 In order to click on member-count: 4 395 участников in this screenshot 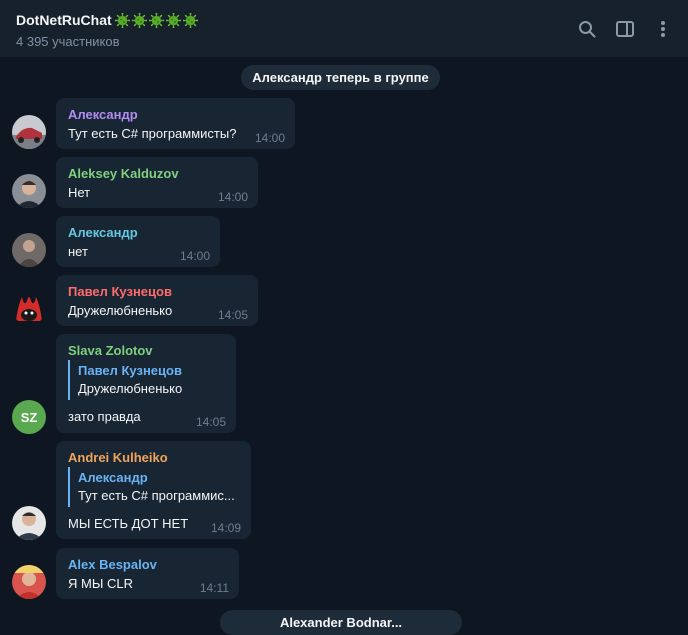, I will do `click(68, 41)`.